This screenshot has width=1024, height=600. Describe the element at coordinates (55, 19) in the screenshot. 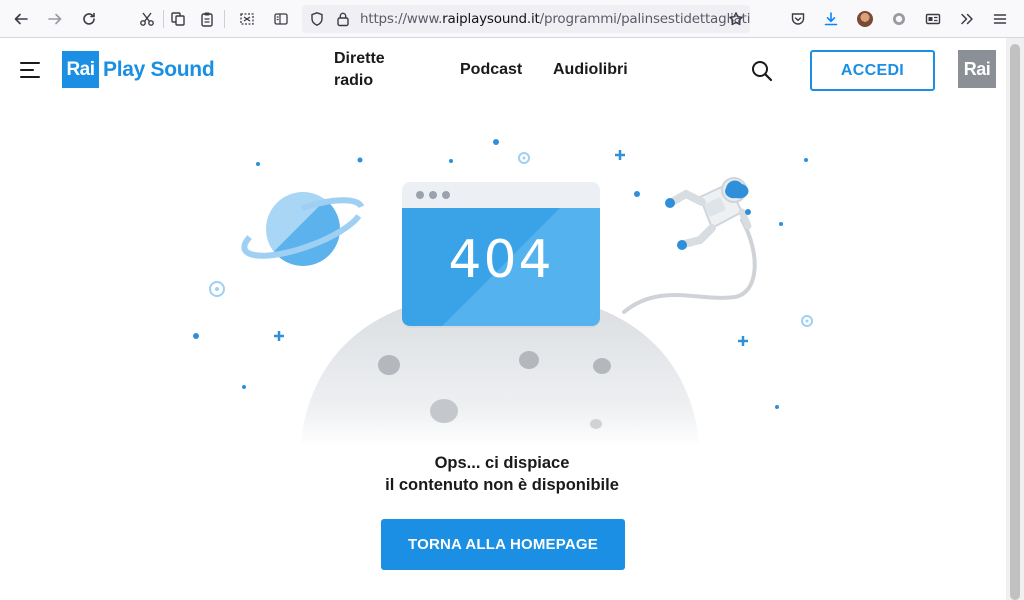

I see `forward-icon` at that location.